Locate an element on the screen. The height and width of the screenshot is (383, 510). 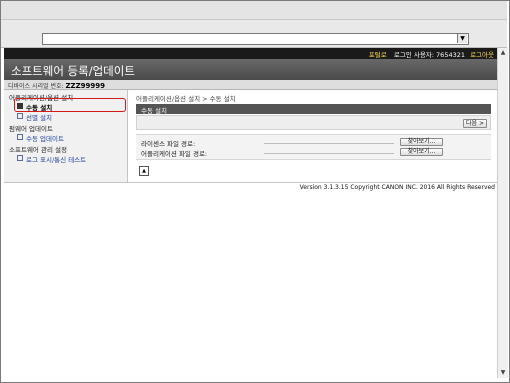
sidebar-item-label: 수동 업데이트 is located at coordinates (45, 139).